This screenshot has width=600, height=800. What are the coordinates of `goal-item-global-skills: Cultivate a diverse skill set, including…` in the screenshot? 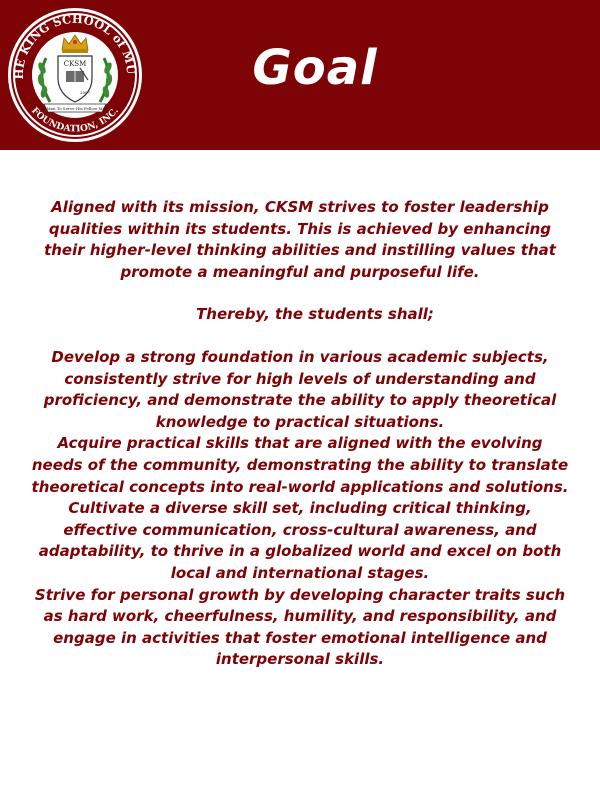 It's located at (300, 540).